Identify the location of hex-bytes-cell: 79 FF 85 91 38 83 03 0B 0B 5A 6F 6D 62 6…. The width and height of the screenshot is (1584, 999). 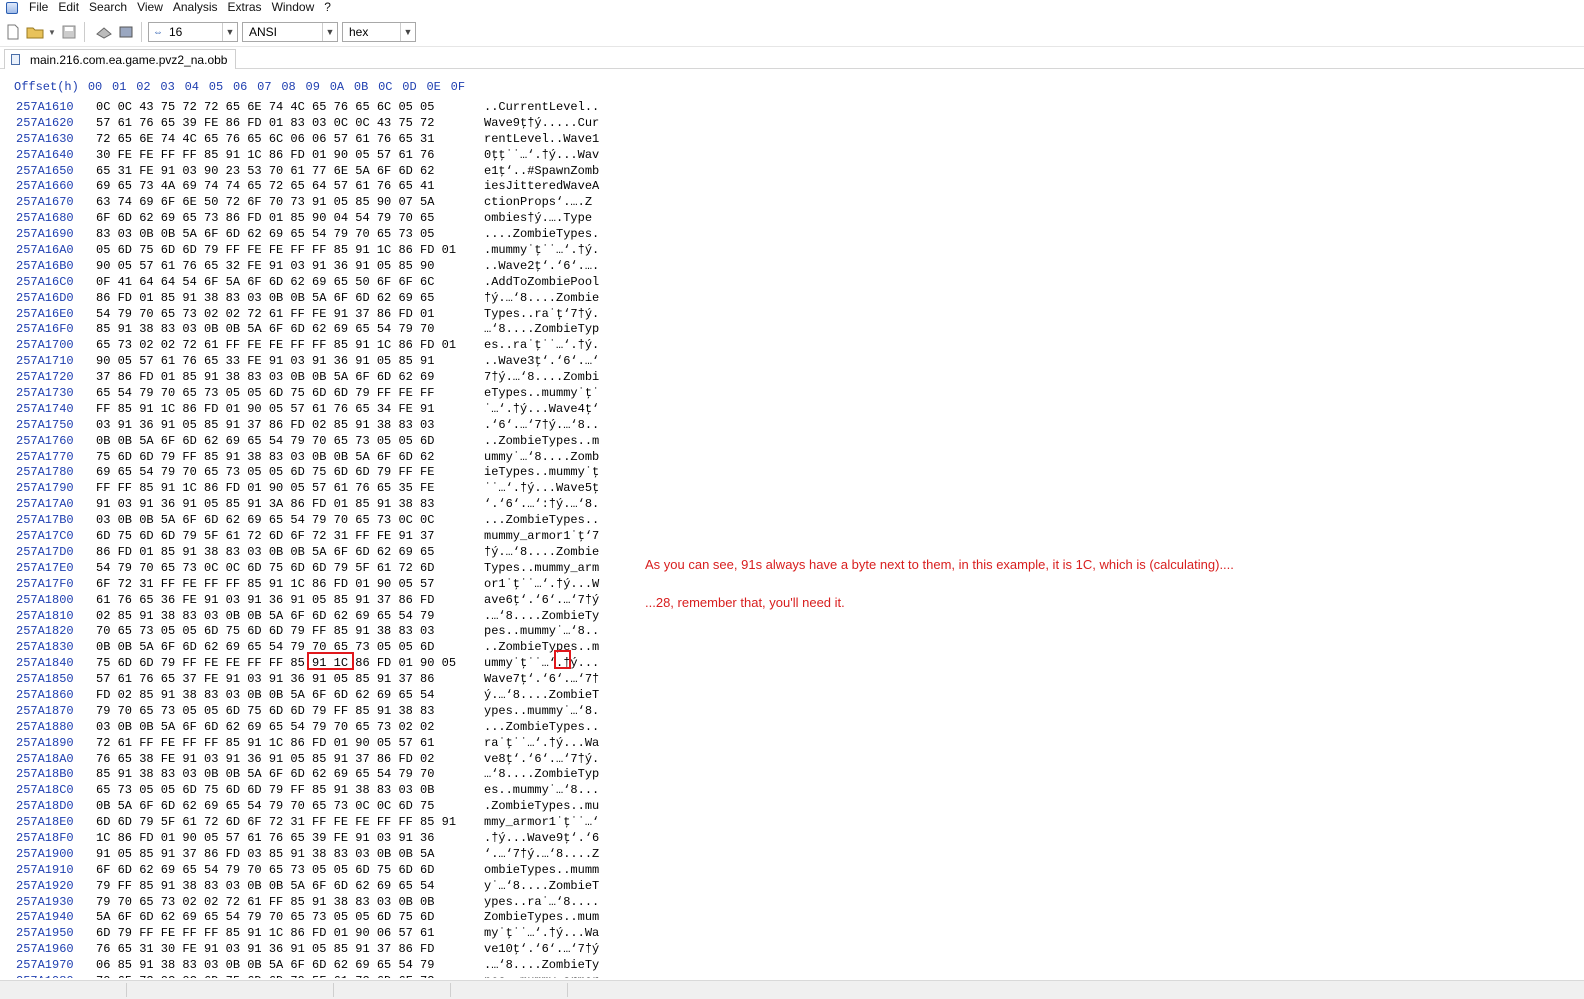
(265, 887).